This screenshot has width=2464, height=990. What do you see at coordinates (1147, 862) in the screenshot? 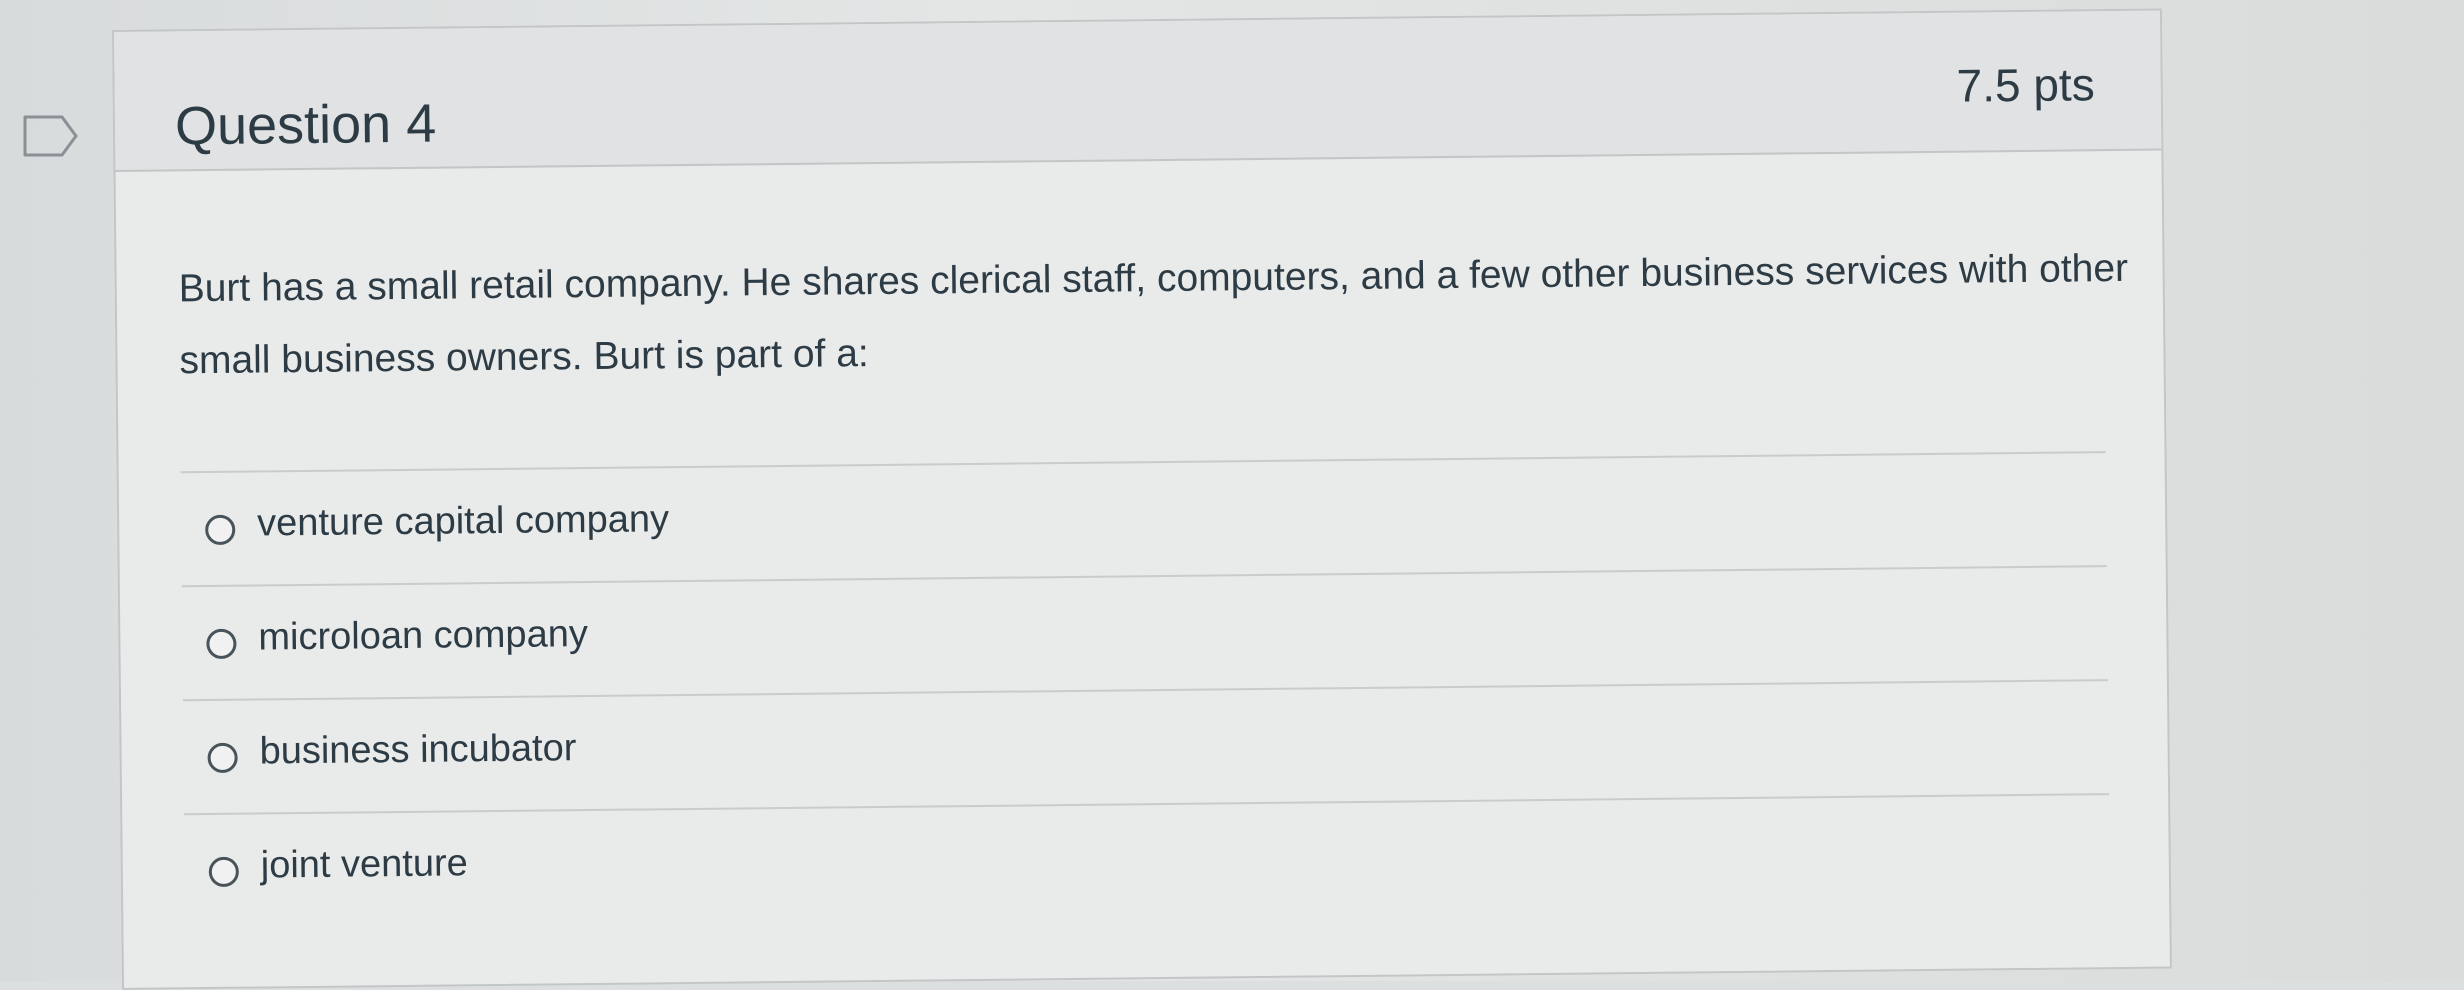
I see `answer-option: joint venture` at bounding box center [1147, 862].